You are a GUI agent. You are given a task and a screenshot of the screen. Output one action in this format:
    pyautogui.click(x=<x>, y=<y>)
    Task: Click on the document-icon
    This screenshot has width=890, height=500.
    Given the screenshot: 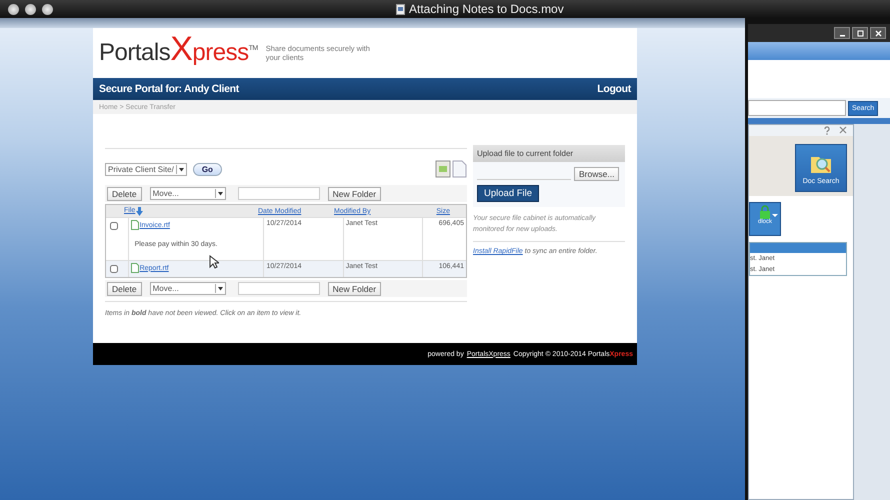 What is the action you would take?
    pyautogui.click(x=400, y=9)
    